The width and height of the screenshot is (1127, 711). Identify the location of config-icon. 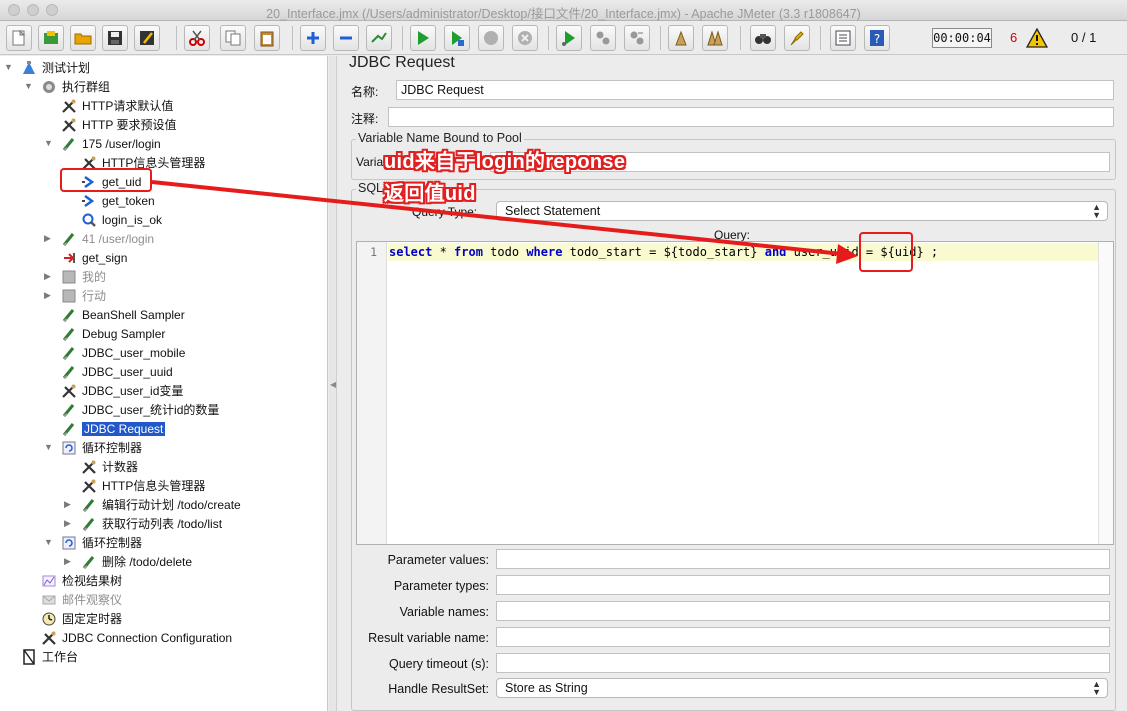
(69, 125).